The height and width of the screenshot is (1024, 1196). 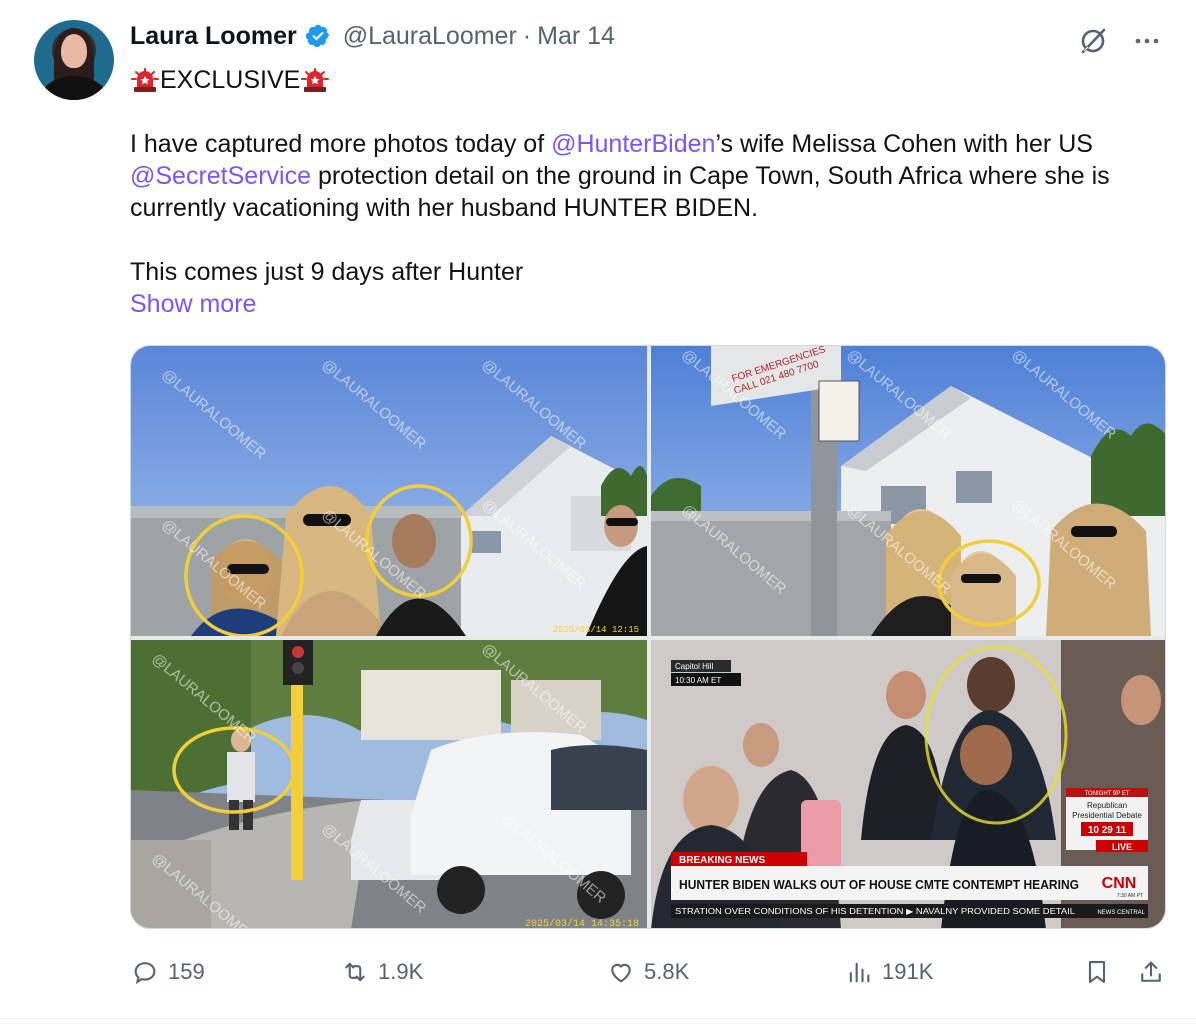 I want to click on body-text-segment: I have captured more photos today of, so click(x=341, y=144).